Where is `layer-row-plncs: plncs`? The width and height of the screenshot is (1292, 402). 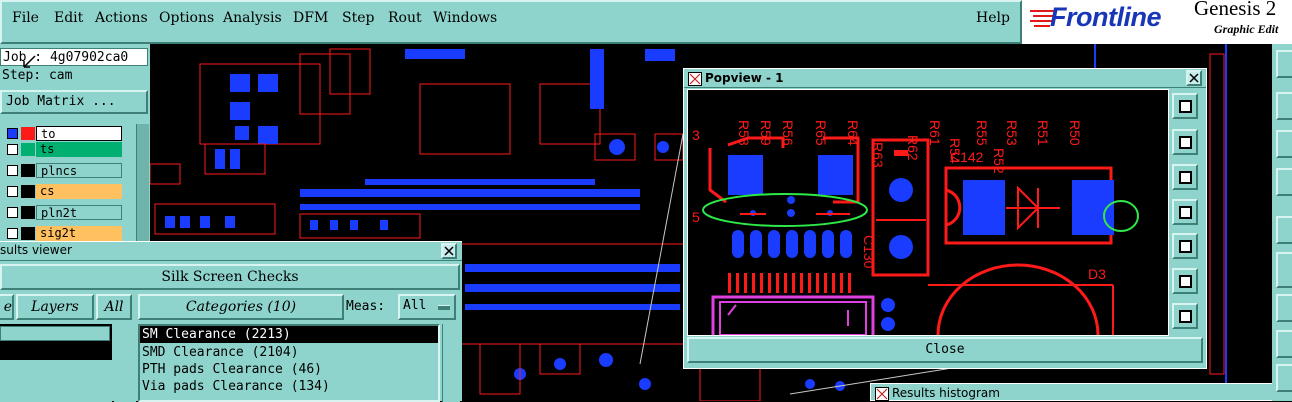 layer-row-plncs: plncs is located at coordinates (63, 170).